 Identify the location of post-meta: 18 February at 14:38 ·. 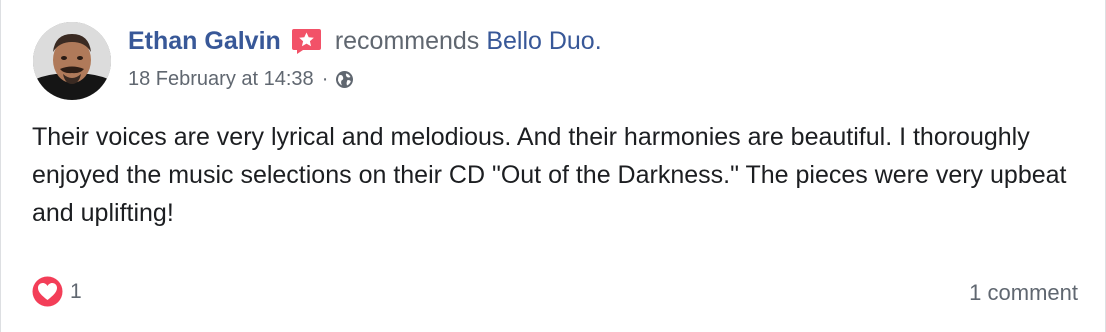
(241, 79).